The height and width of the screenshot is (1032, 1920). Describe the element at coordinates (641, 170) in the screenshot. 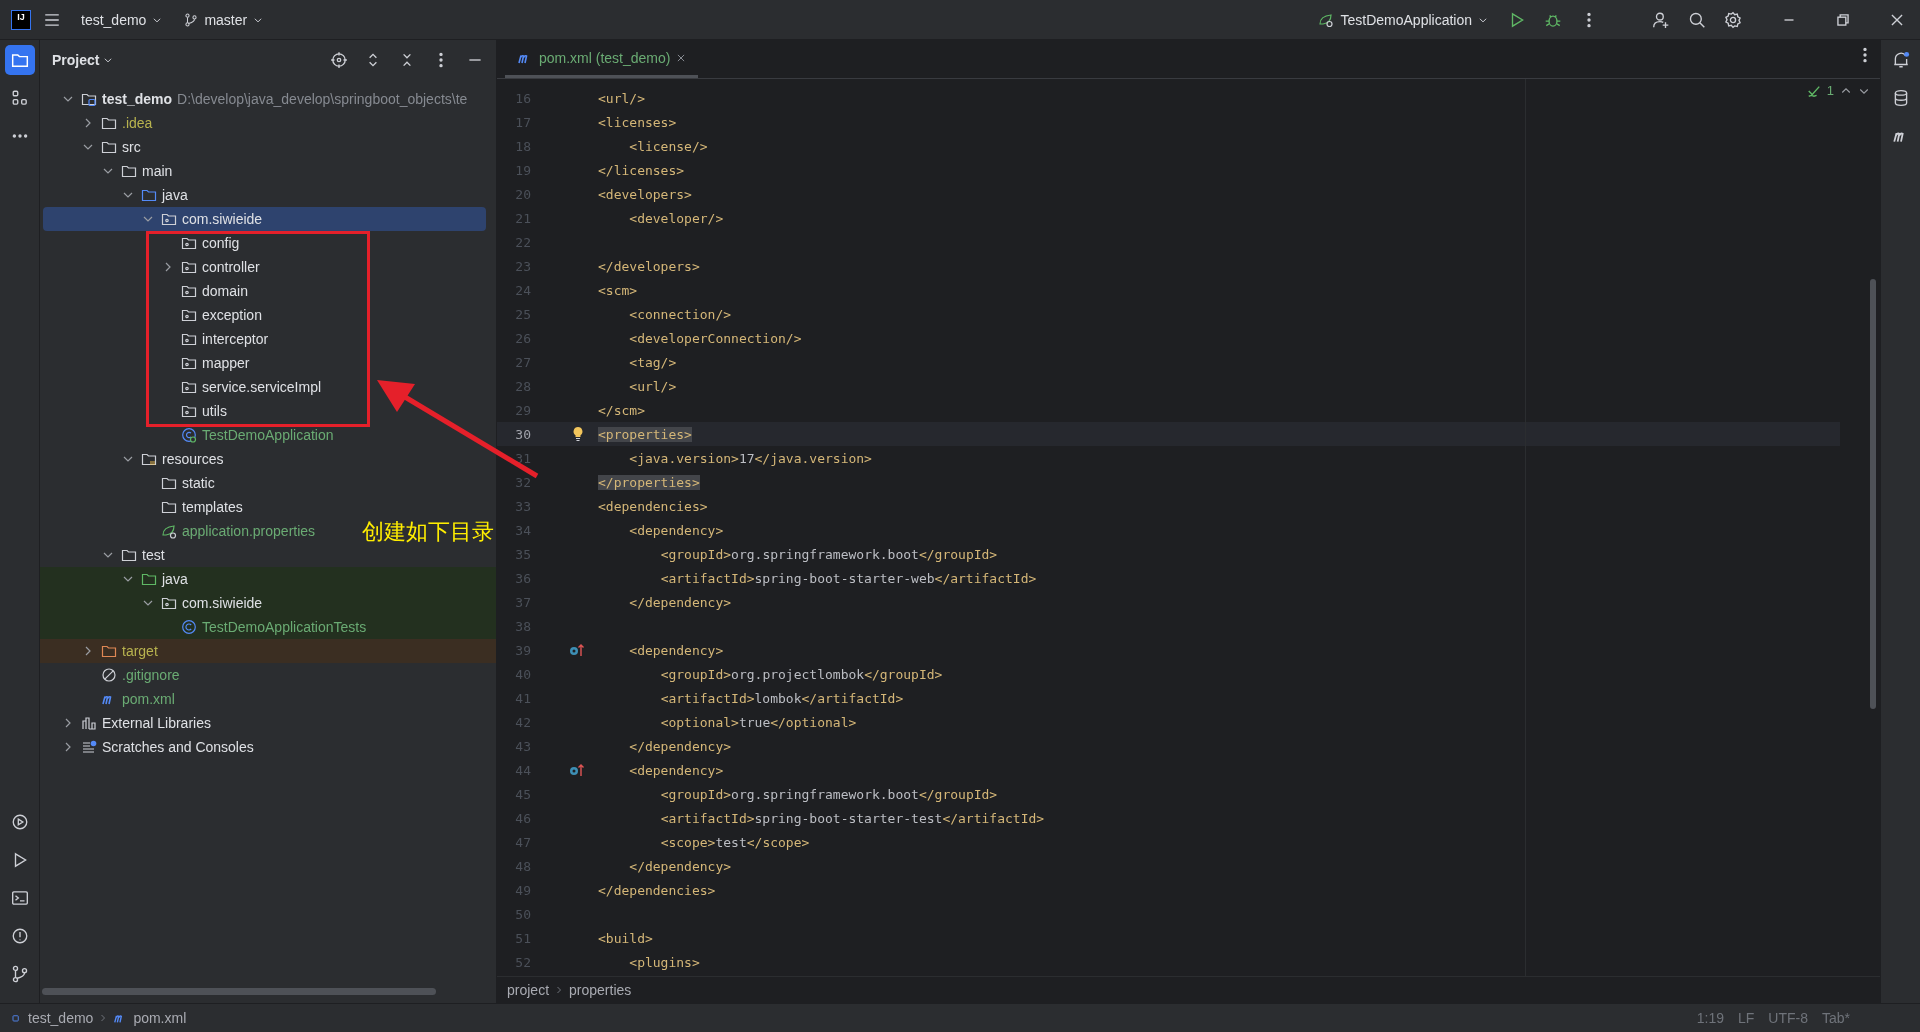

I see `code-line: </licenses>` at that location.